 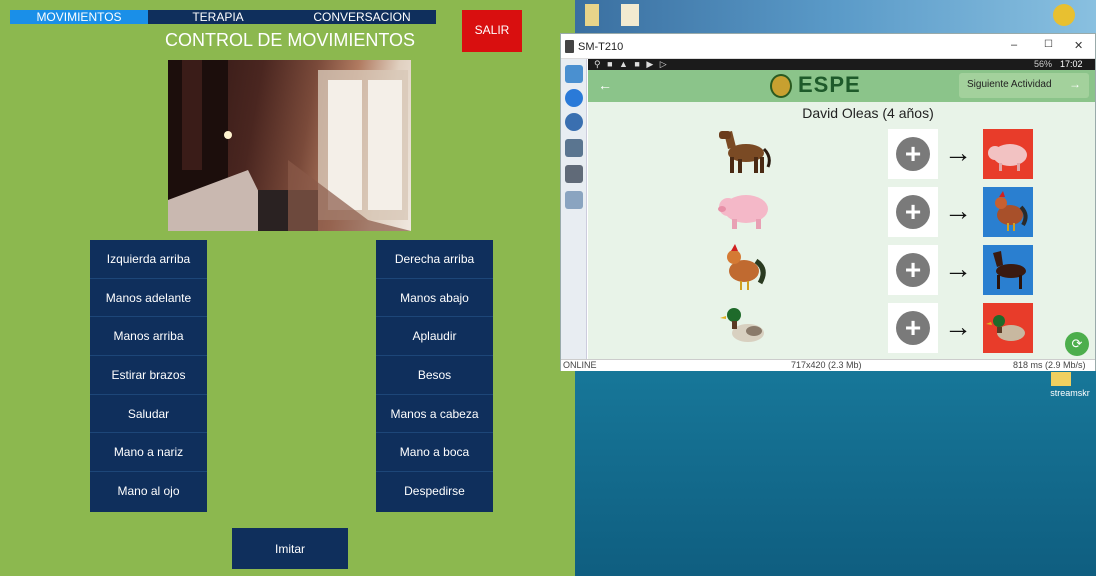 I want to click on desktop-file-icon, so click(x=630, y=15).